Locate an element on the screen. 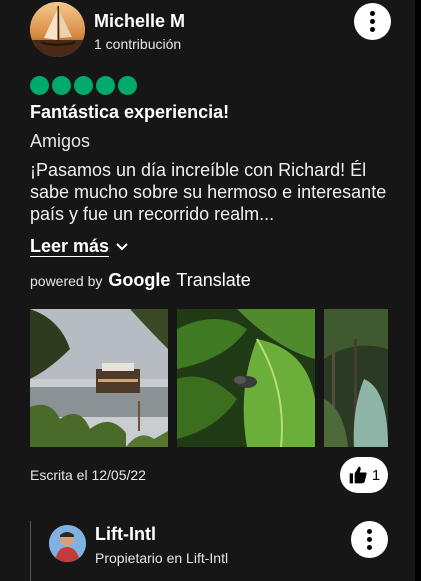 This screenshot has width=421, height=581. rating-bubbles is located at coordinates (83, 85).